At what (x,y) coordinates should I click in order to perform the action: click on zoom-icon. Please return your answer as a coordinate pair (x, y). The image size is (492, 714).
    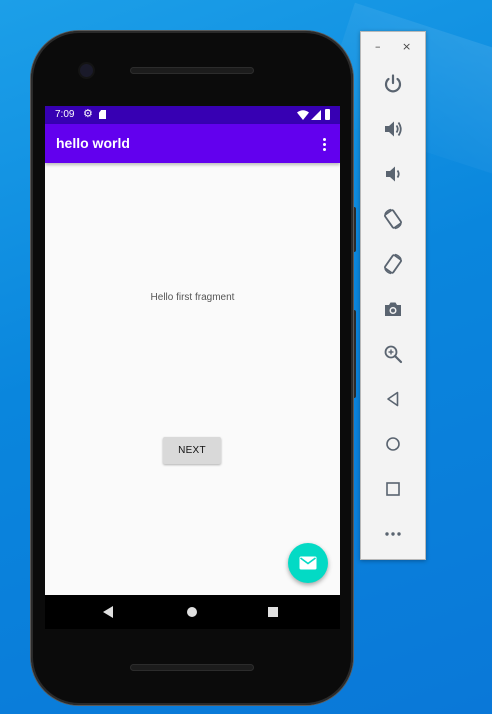
    Looking at the image, I should click on (393, 354).